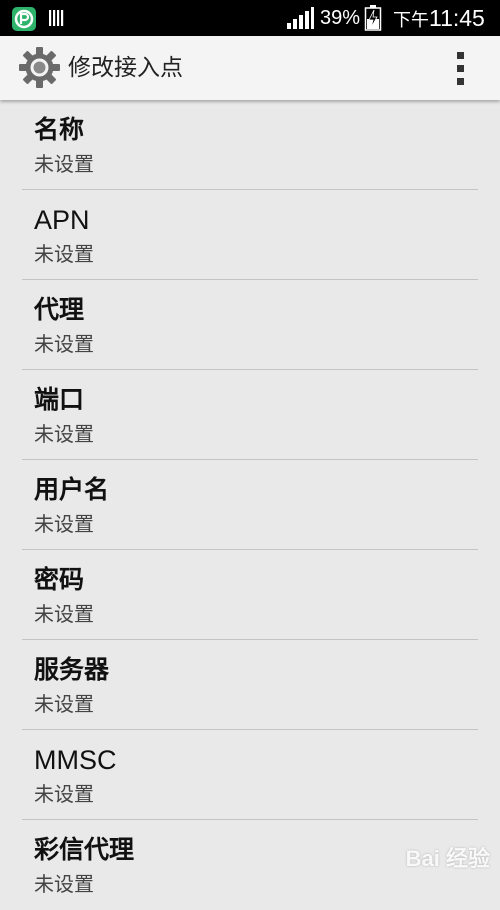  What do you see at coordinates (39, 67) in the screenshot?
I see `settings-gear-icon` at bounding box center [39, 67].